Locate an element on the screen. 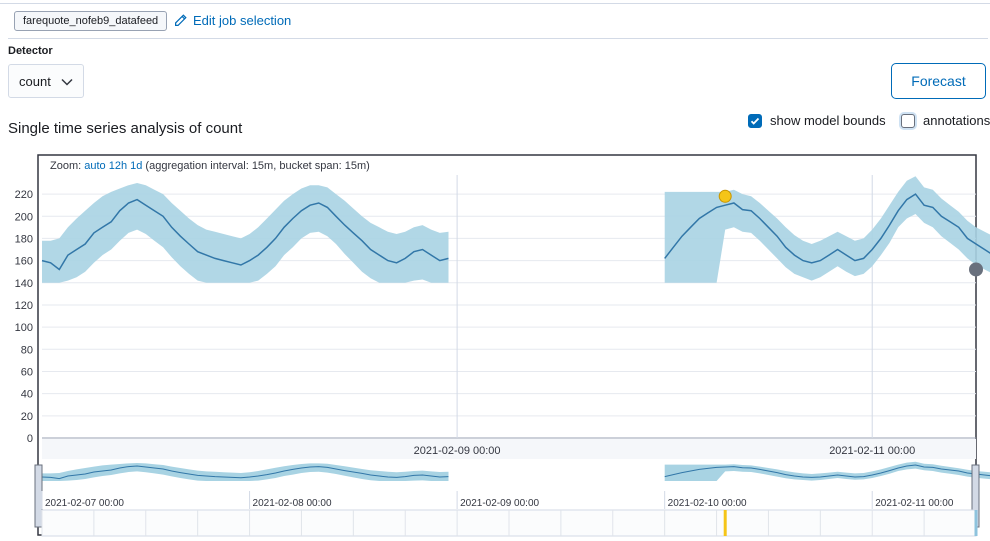  zoom-prefix: Zoom: is located at coordinates (67, 166).